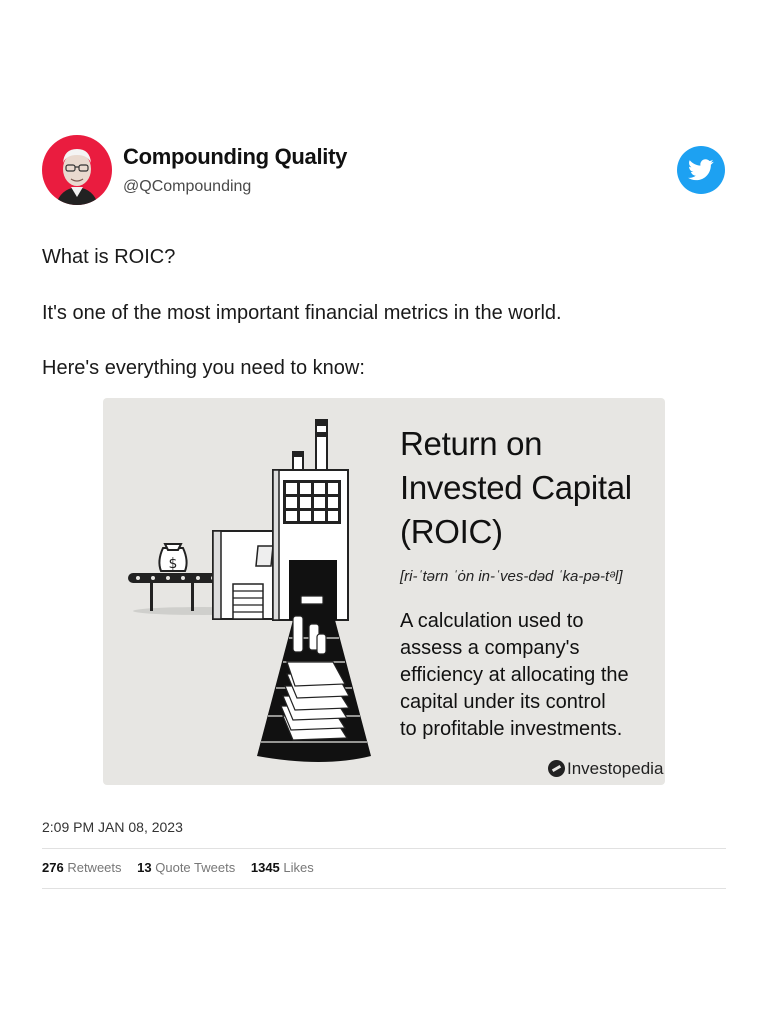  What do you see at coordinates (556, 768) in the screenshot?
I see `investopedia-logo-icon` at bounding box center [556, 768].